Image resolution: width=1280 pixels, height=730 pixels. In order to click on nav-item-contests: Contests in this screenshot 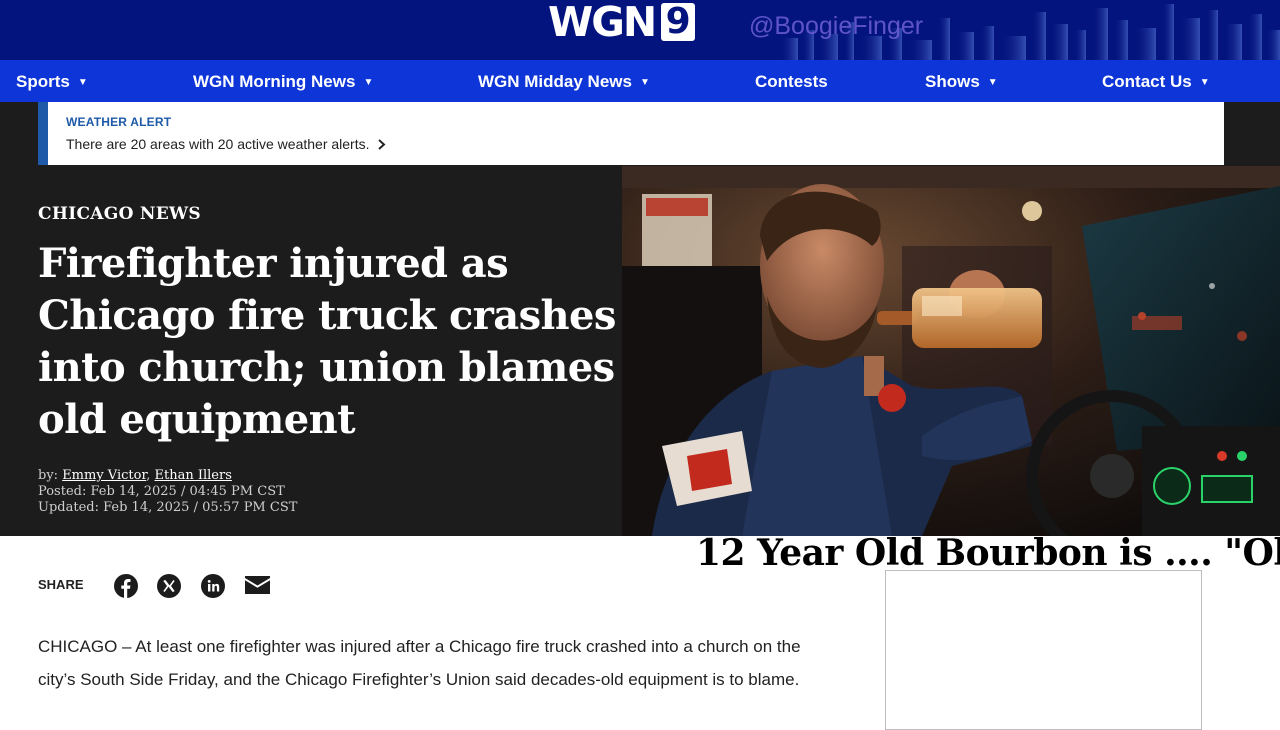, I will do `click(791, 81)`.